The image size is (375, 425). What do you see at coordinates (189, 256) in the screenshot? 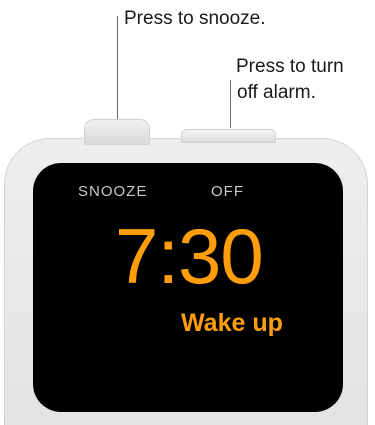
I see `alarm-time: 7:30` at bounding box center [189, 256].